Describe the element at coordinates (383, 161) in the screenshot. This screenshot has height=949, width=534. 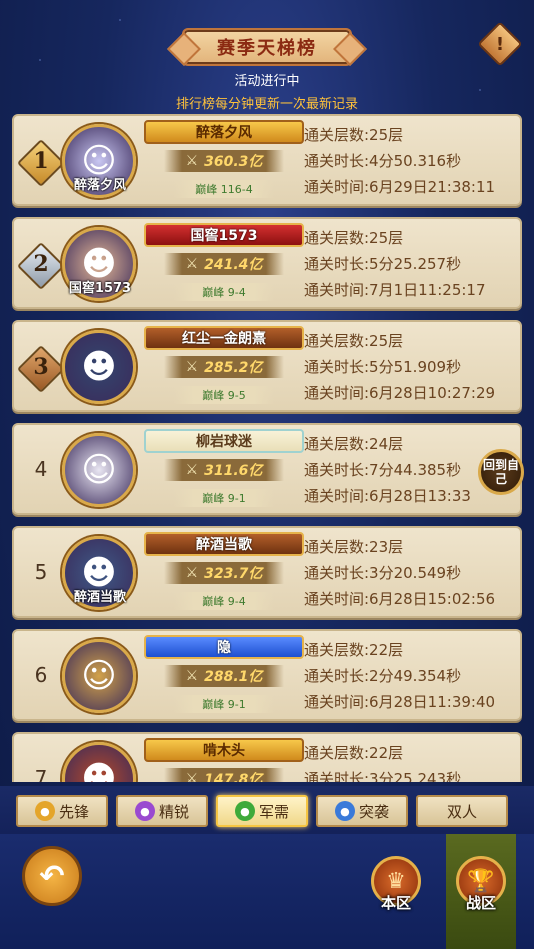
I see `clear-duration: 通关时长:4分50.316秒` at that location.